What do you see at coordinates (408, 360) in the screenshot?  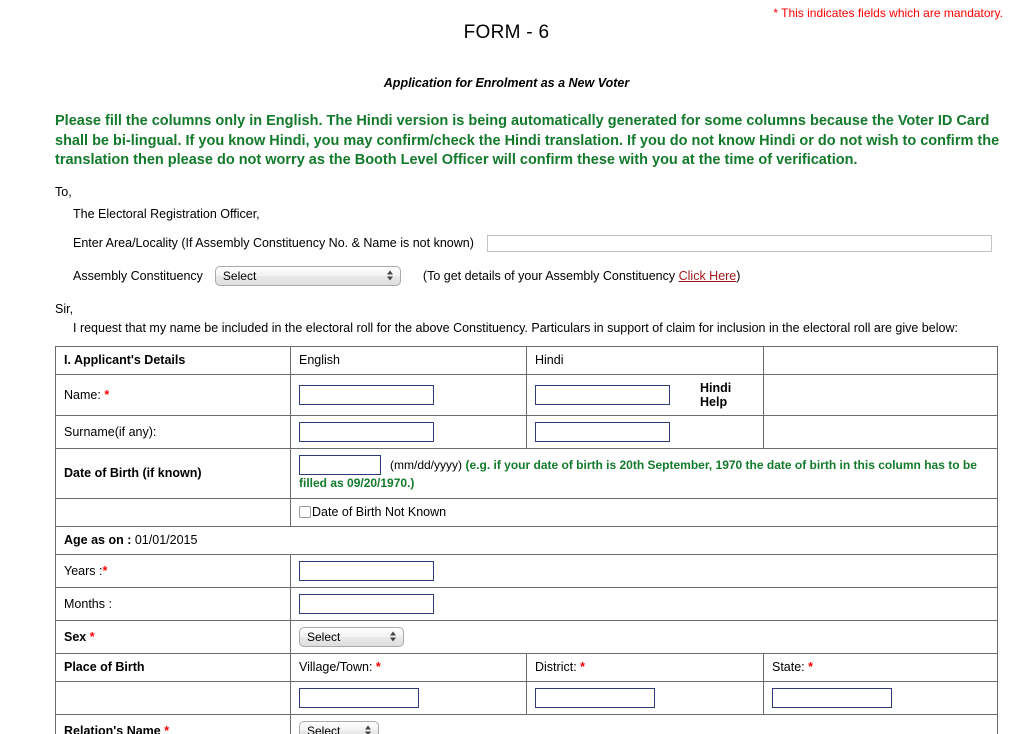 I see `column-header-english: English` at bounding box center [408, 360].